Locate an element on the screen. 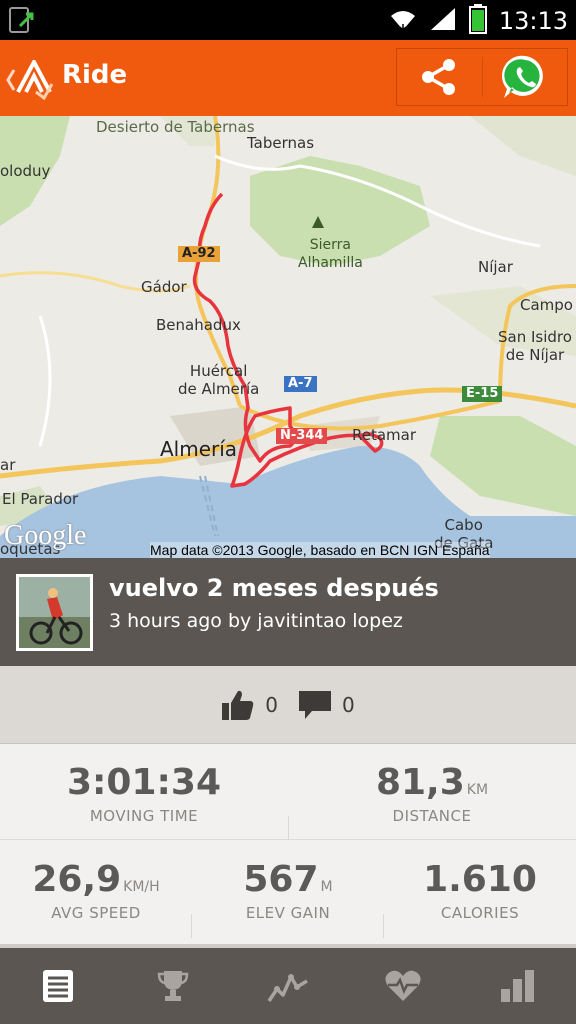 This screenshot has width=576, height=1024. clock: 13:13 is located at coordinates (533, 21).